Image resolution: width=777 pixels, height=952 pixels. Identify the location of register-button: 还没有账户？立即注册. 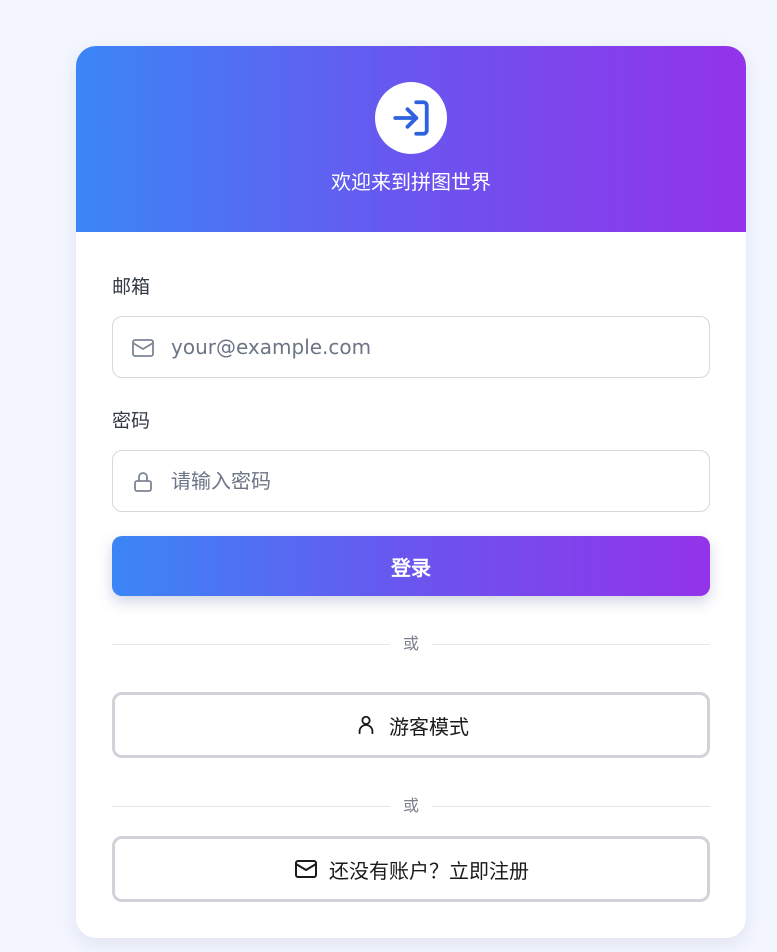
(411, 869).